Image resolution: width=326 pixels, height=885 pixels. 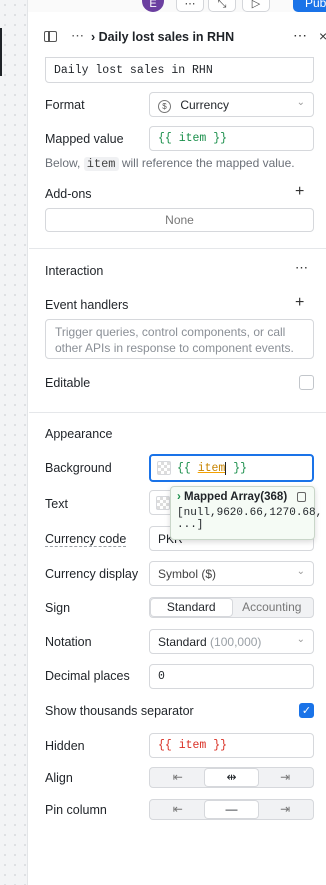 What do you see at coordinates (79, 434) in the screenshot?
I see `appearance-title: Appearance` at bounding box center [79, 434].